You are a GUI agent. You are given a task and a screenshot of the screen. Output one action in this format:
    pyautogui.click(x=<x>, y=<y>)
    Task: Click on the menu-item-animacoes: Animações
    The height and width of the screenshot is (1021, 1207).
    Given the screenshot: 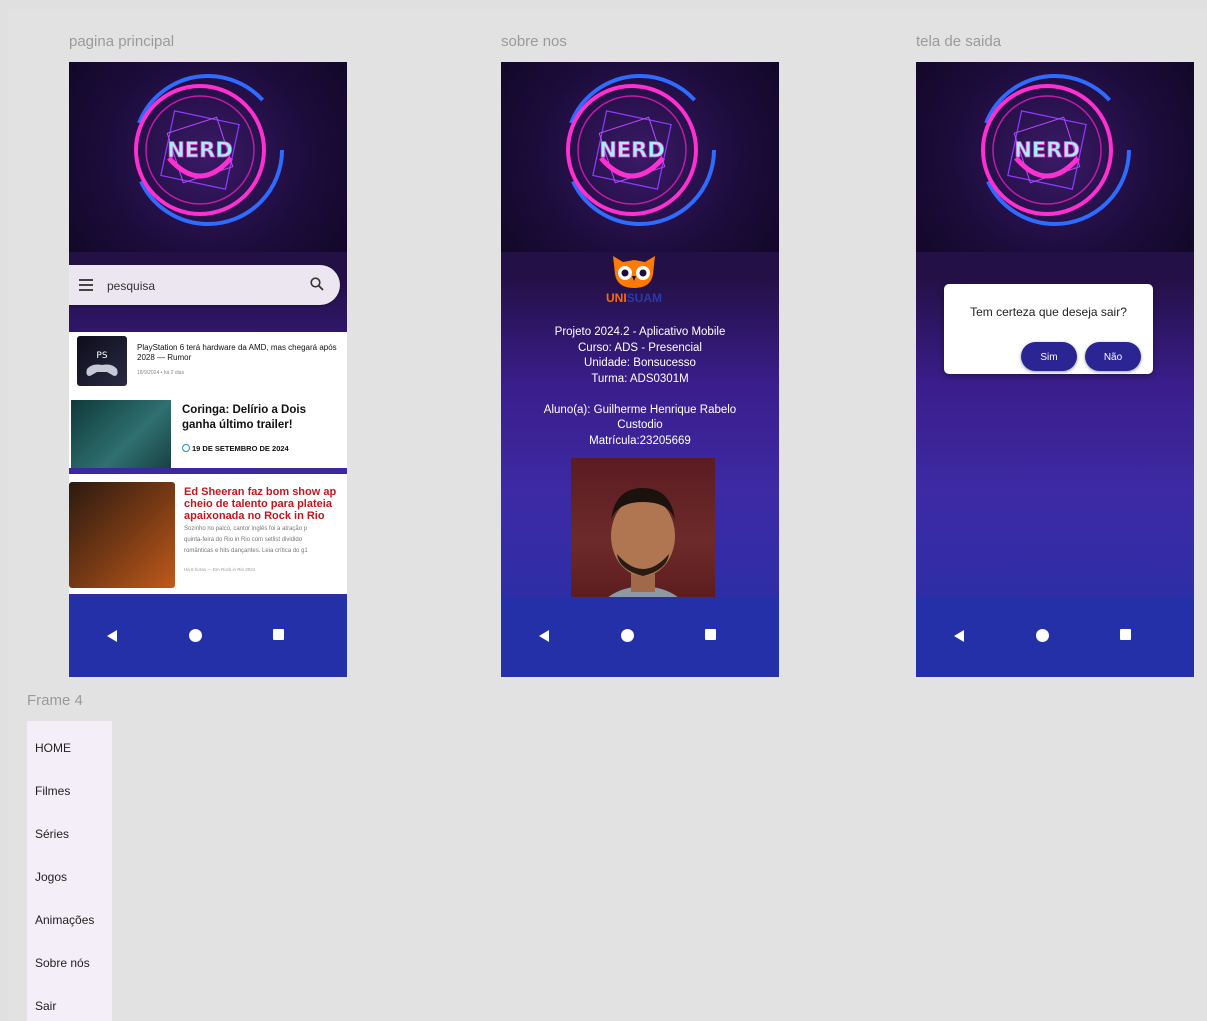 What is the action you would take?
    pyautogui.click(x=64, y=920)
    